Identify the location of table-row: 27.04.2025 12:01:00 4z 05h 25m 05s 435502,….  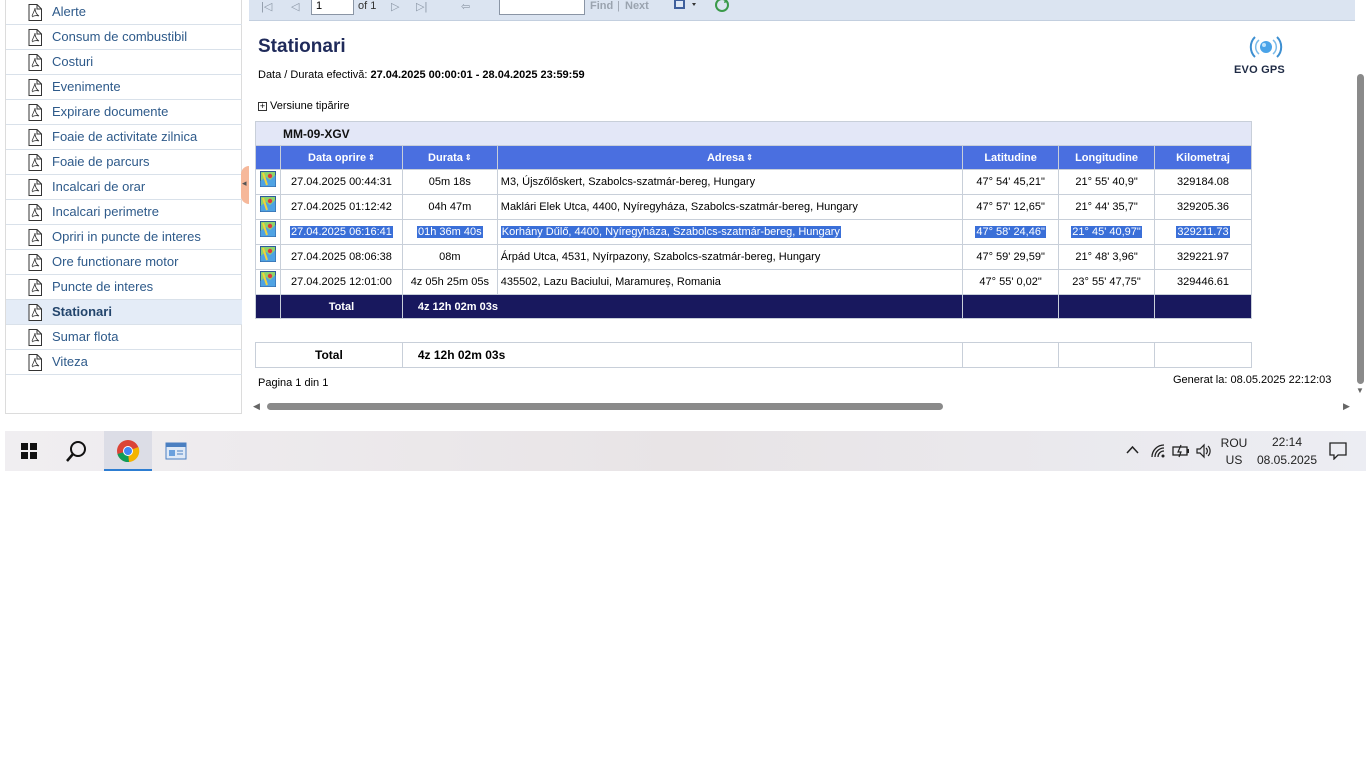
(753, 282).